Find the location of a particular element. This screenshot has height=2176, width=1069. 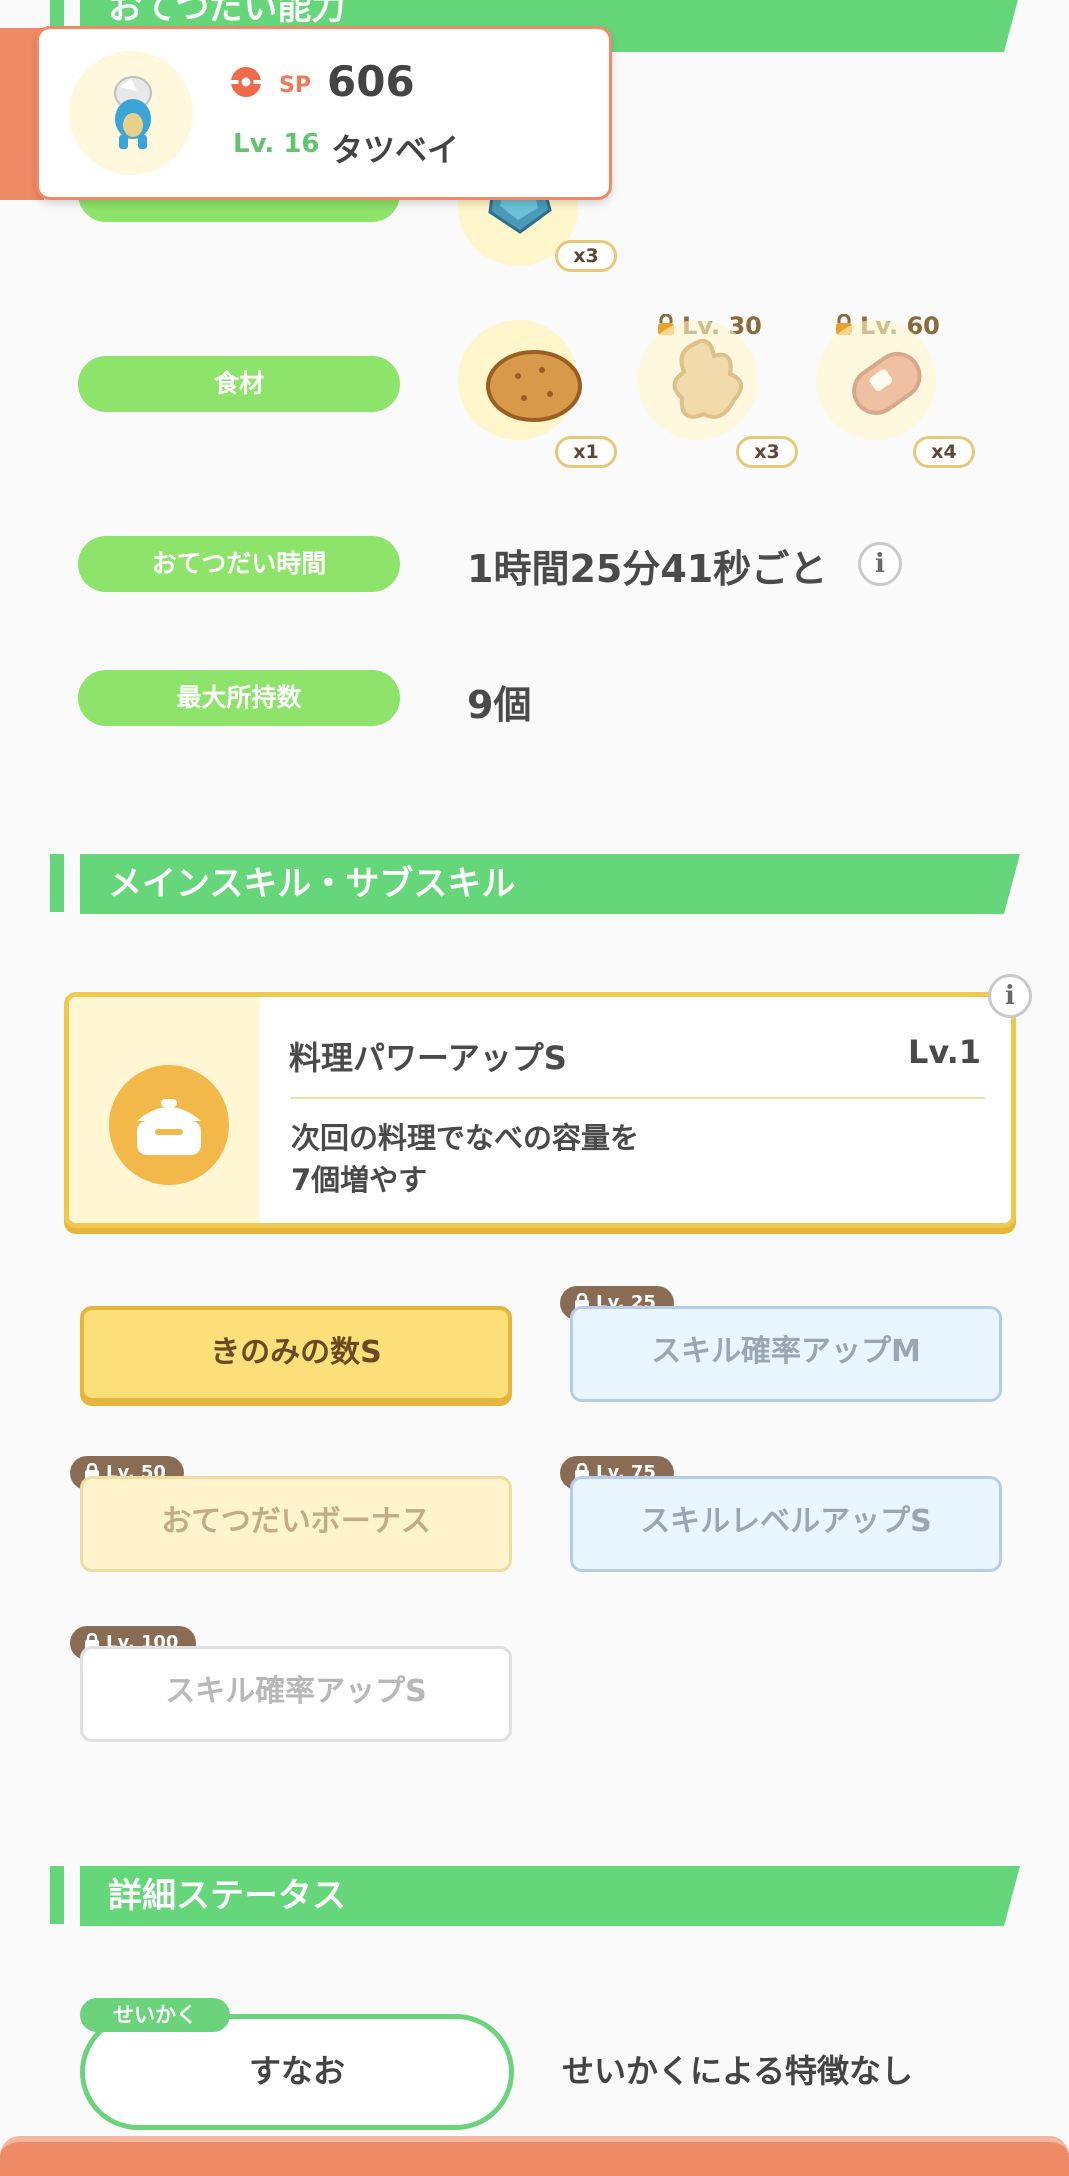

main-skill-info-button: i is located at coordinates (1010, 996).